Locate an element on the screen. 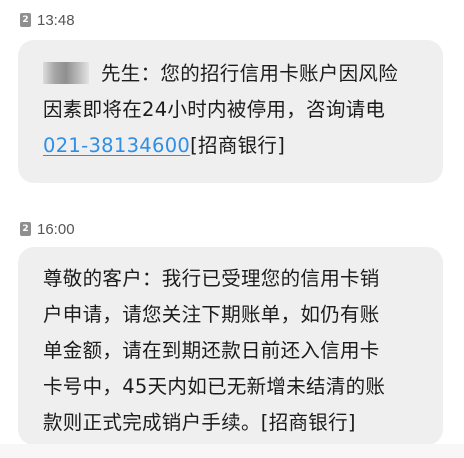 This screenshot has height=458, width=464. phone-number-link: 021-38134600 is located at coordinates (116, 145).